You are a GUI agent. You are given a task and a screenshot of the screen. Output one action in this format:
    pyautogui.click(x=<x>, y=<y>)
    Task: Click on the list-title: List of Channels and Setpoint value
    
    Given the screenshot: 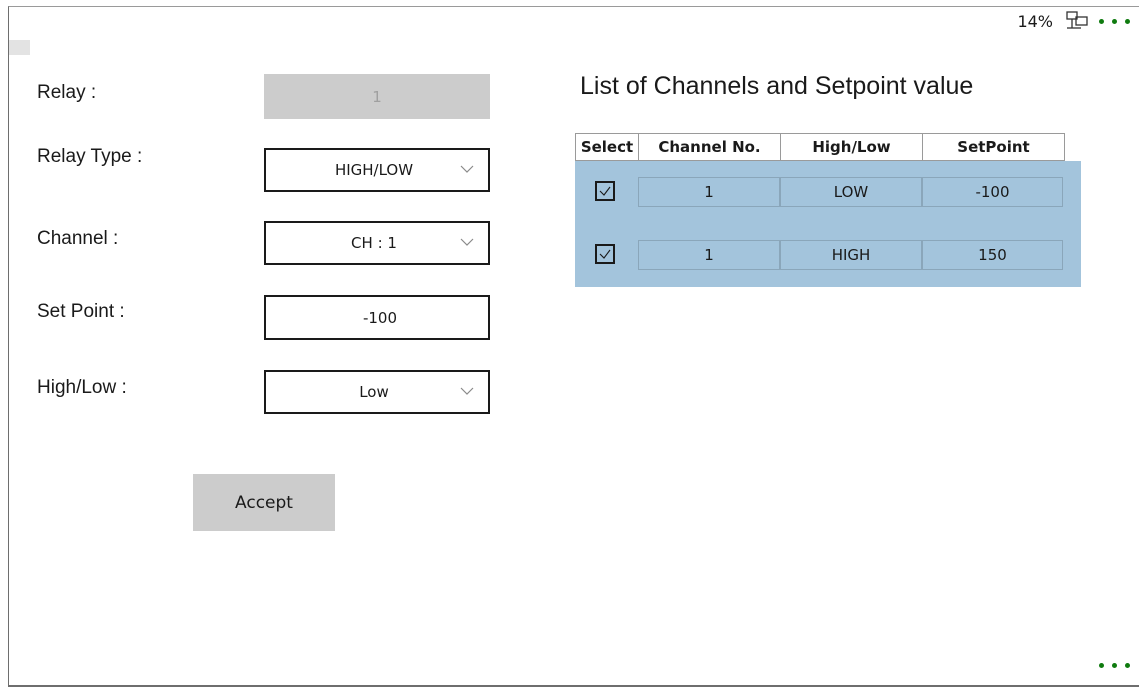 What is the action you would take?
    pyautogui.click(x=777, y=86)
    